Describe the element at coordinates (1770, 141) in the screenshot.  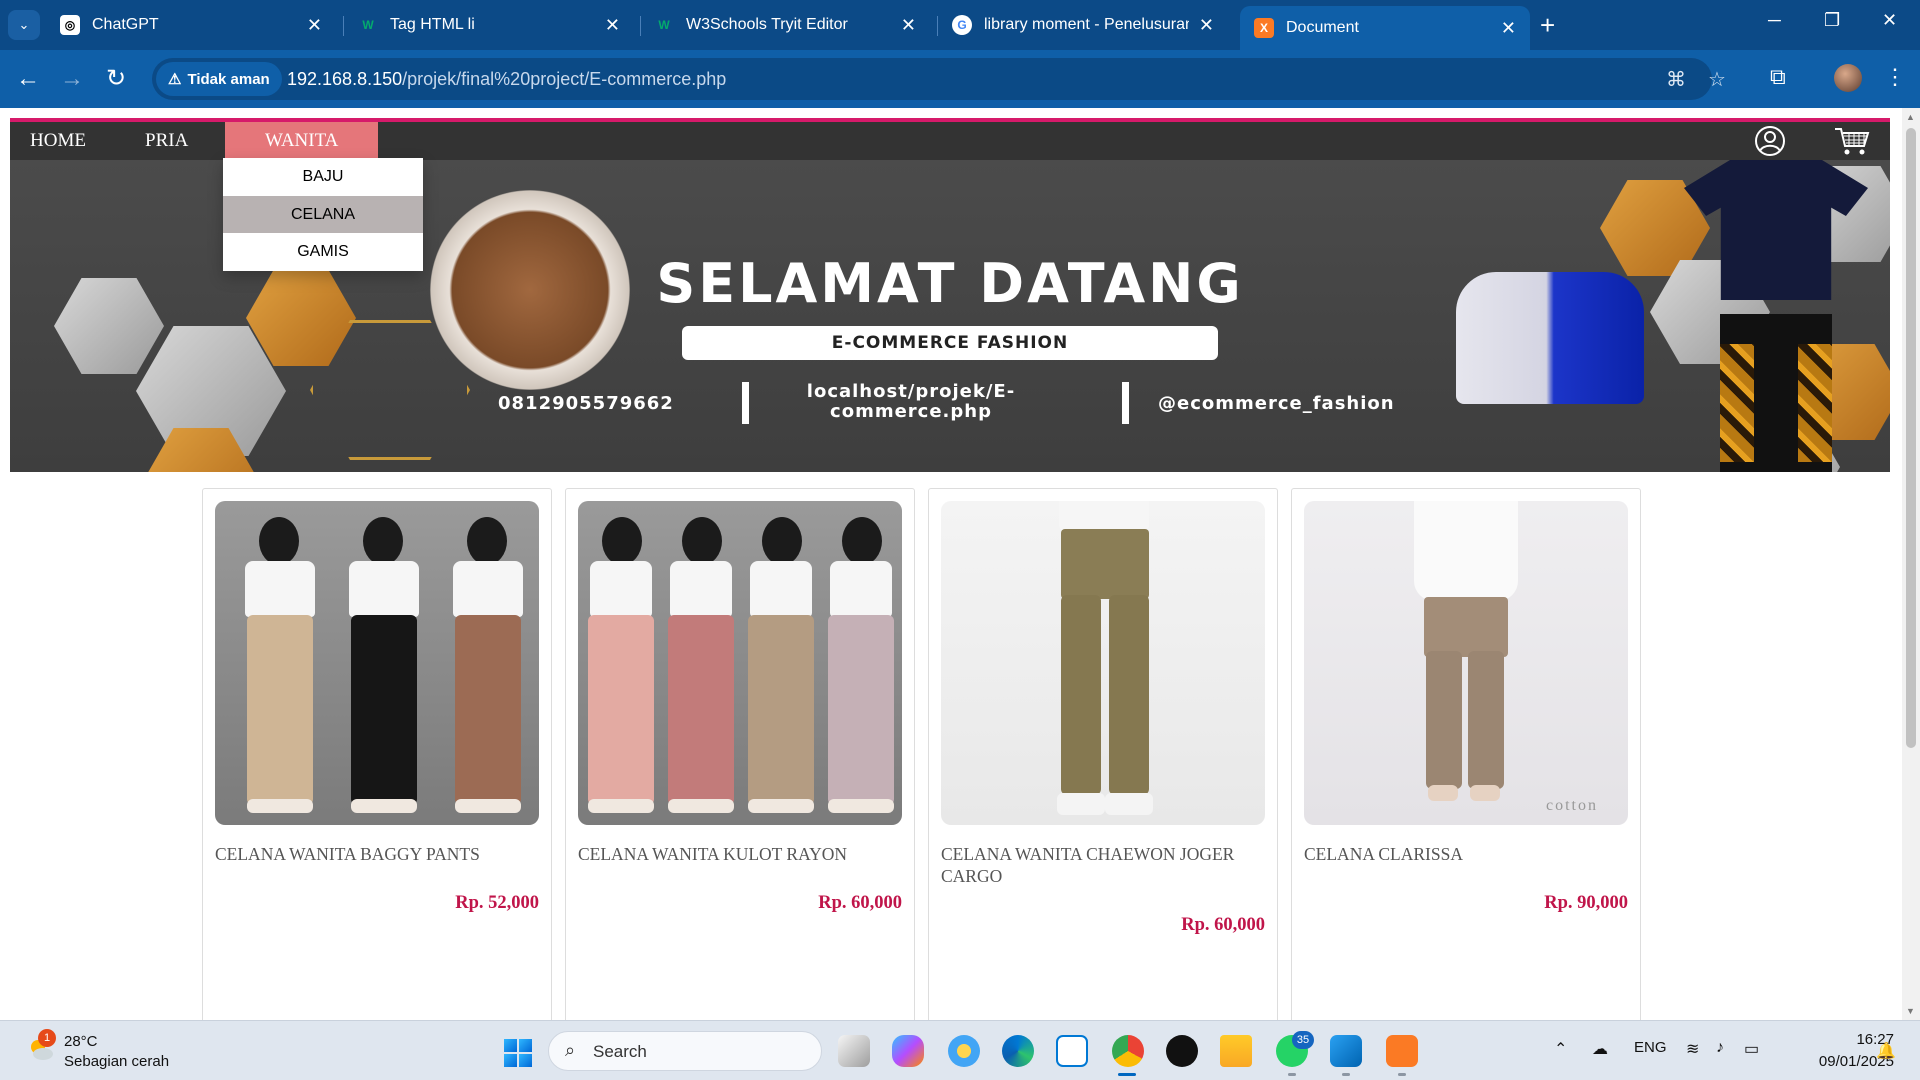
I see `user-account-icon` at that location.